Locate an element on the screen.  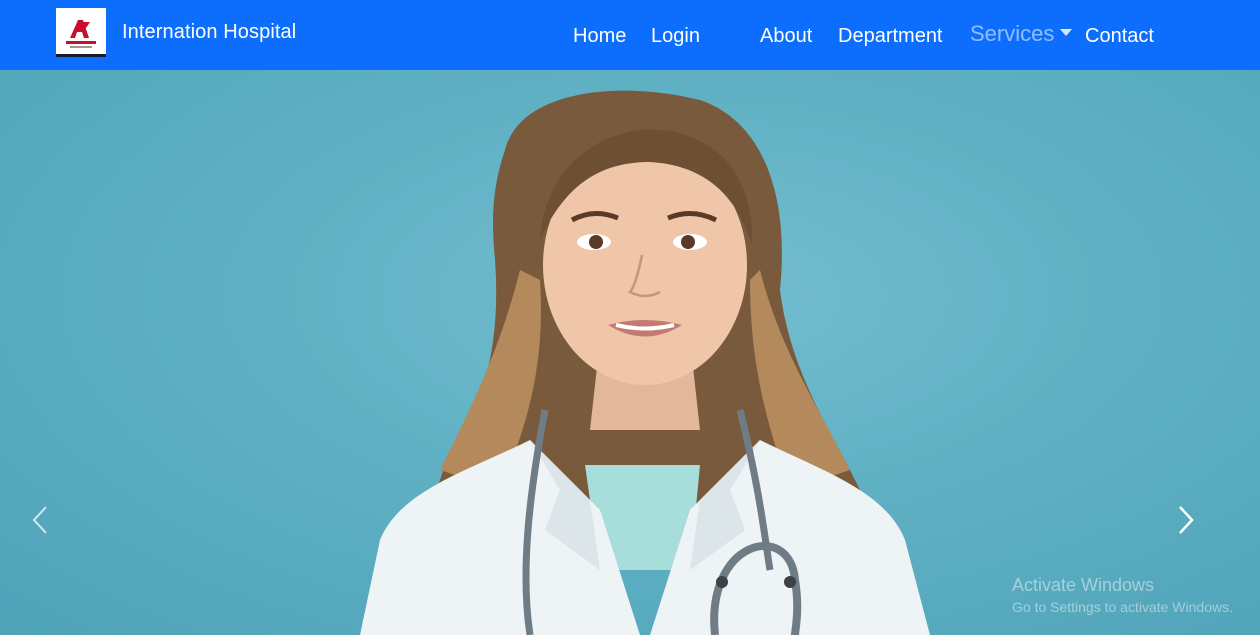
nav-department: Department is located at coordinates (890, 36).